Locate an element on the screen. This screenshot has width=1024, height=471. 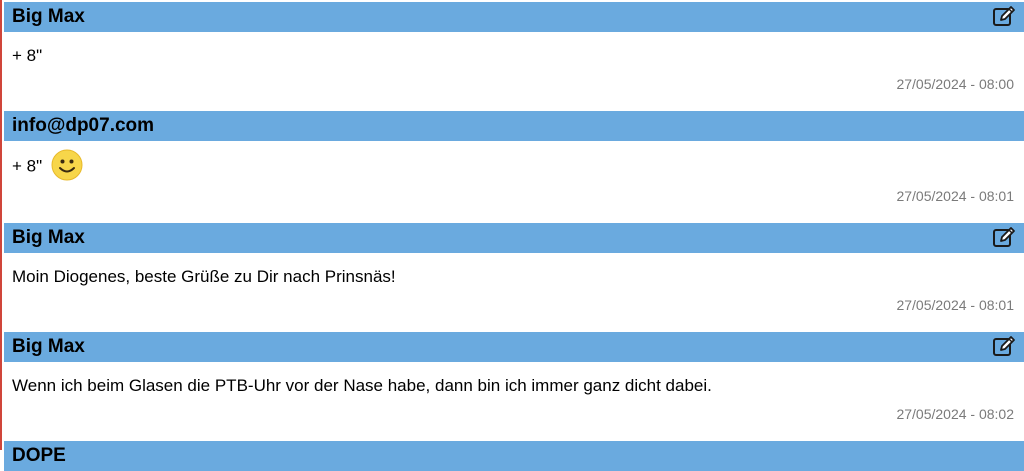
post: DOPE is located at coordinates (514, 456).